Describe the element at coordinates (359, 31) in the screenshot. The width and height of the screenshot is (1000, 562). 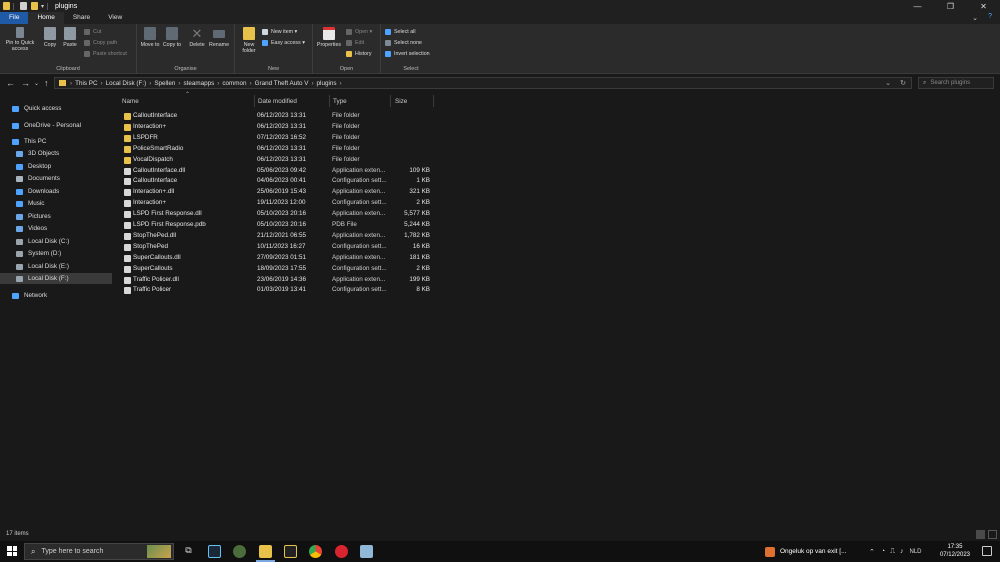
I see `open-button: Open ▾` at that location.